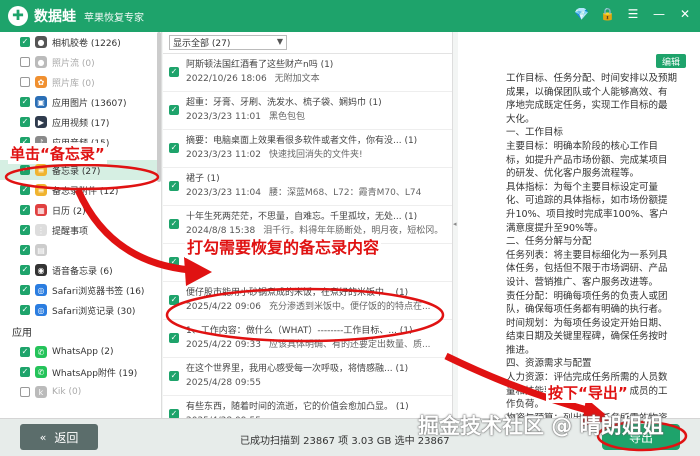 The image size is (700, 456). Describe the element at coordinates (80, 392) in the screenshot. I see `sidebar-item: k Kik (0)` at that location.